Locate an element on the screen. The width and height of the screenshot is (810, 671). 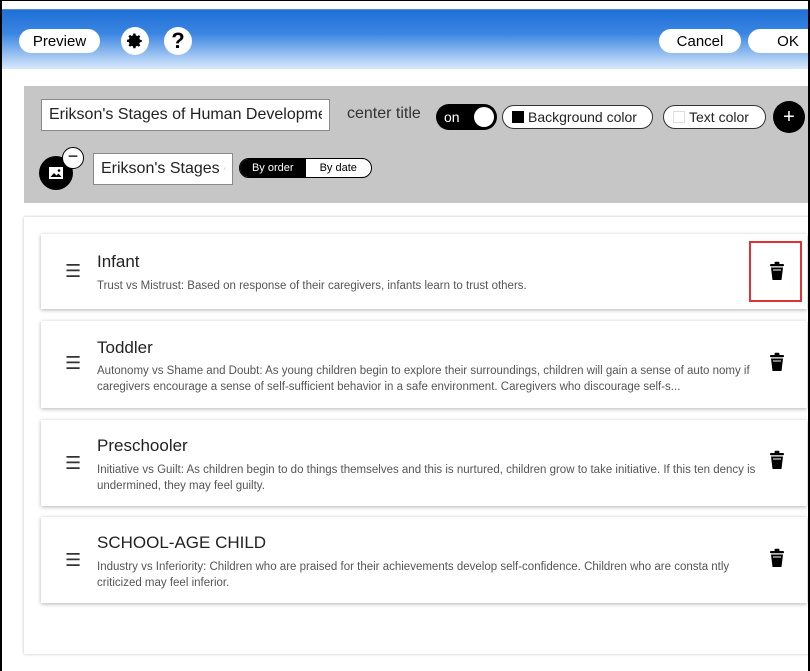
ok-button: OK is located at coordinates (778, 41).